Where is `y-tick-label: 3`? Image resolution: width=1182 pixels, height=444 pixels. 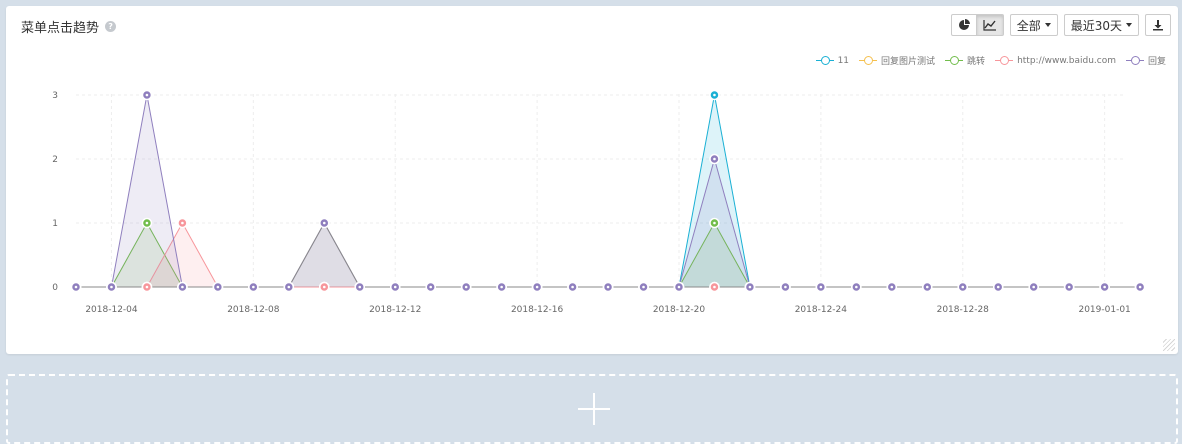 y-tick-label: 3 is located at coordinates (55, 96).